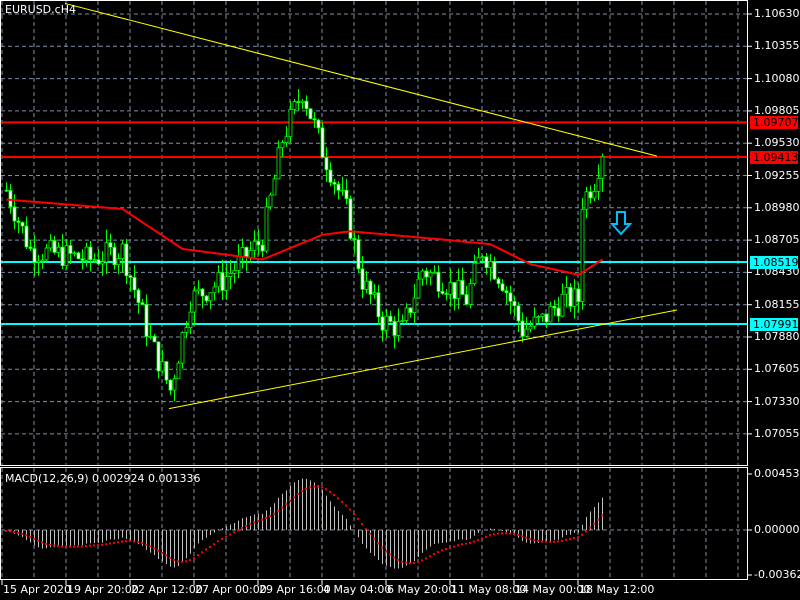  What do you see at coordinates (774, 123) in the screenshot?
I see `level-price-tag: 1.09707` at bounding box center [774, 123].